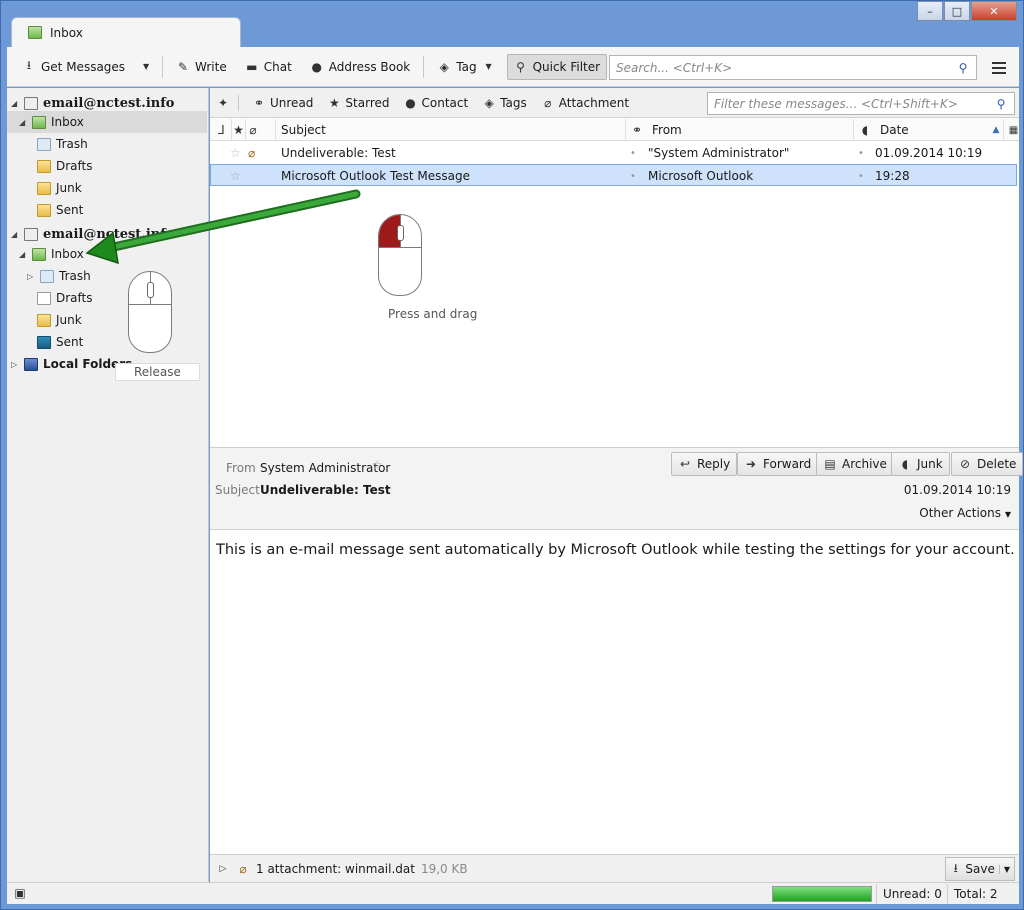 The image size is (1024, 910). What do you see at coordinates (223, 227) in the screenshot?
I see `drag-arrow` at bounding box center [223, 227].